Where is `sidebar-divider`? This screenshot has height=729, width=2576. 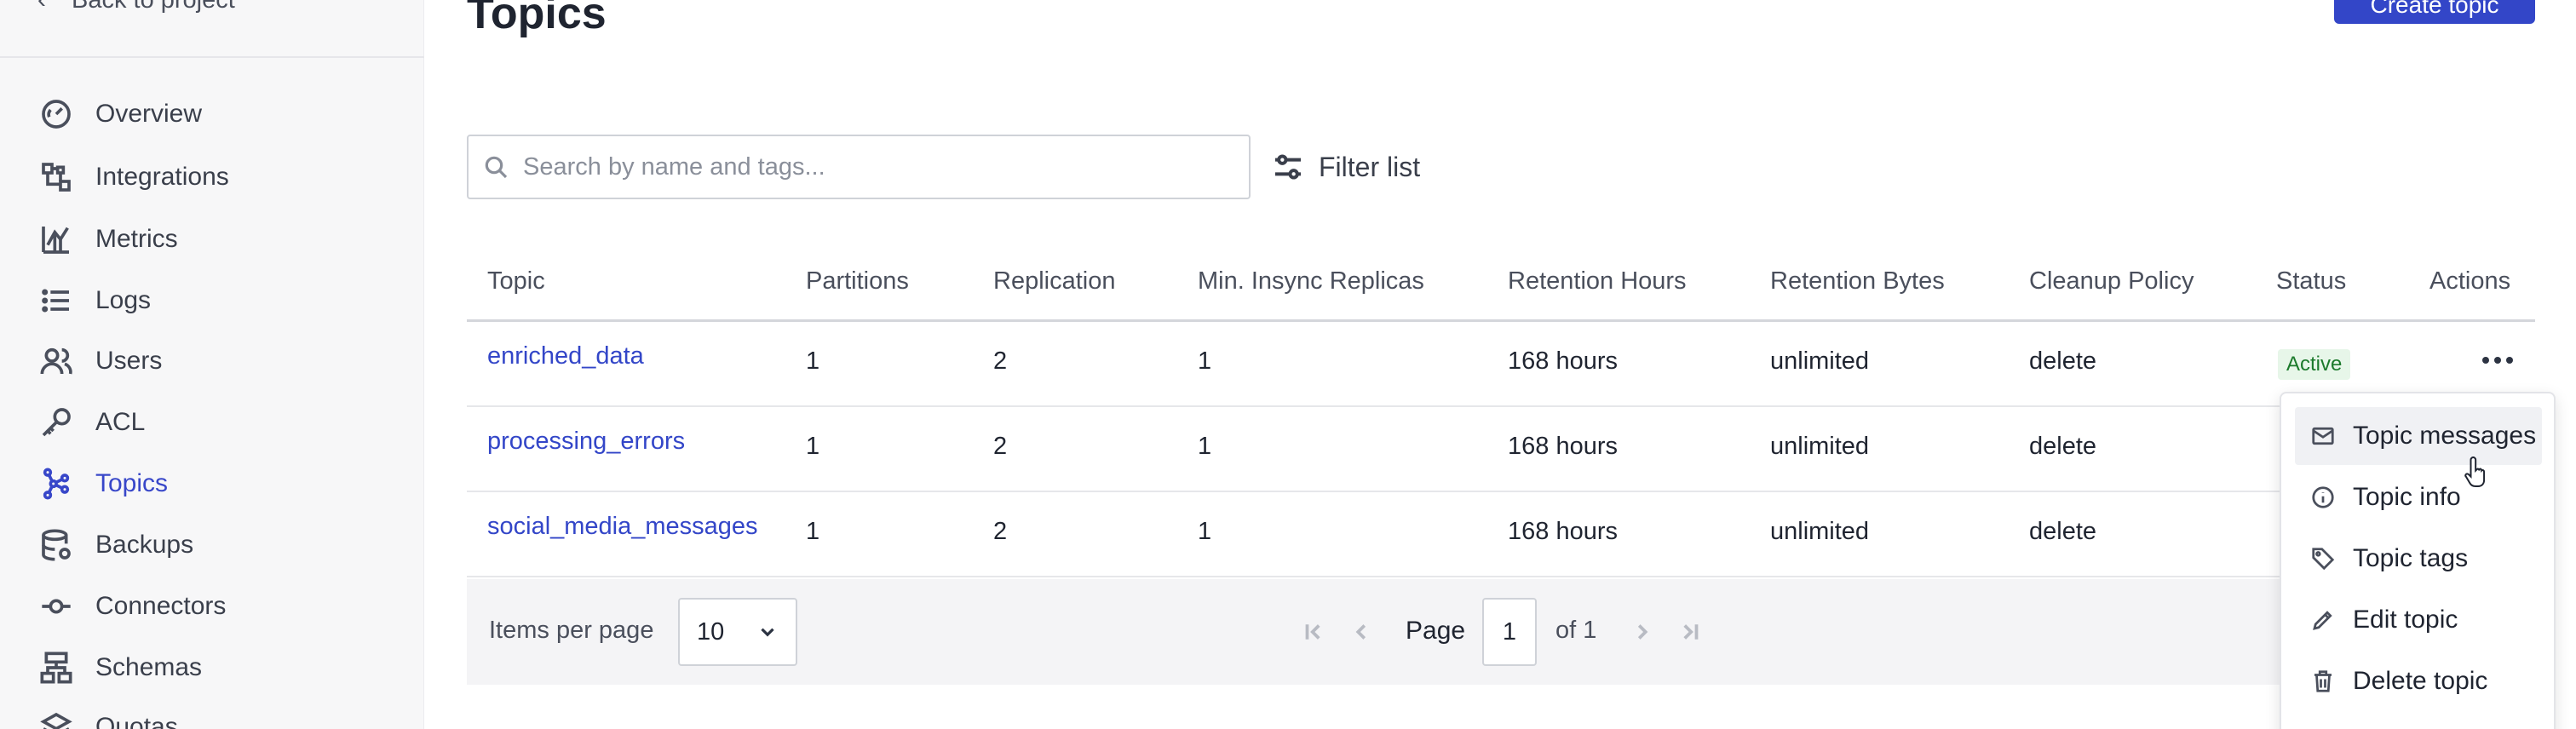
sidebar-divider is located at coordinates (212, 57).